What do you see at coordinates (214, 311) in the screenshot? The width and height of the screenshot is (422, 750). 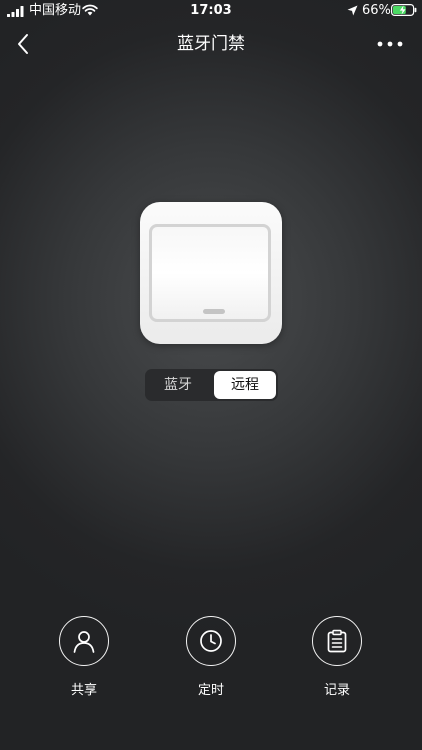 I see `switch-indicator` at bounding box center [214, 311].